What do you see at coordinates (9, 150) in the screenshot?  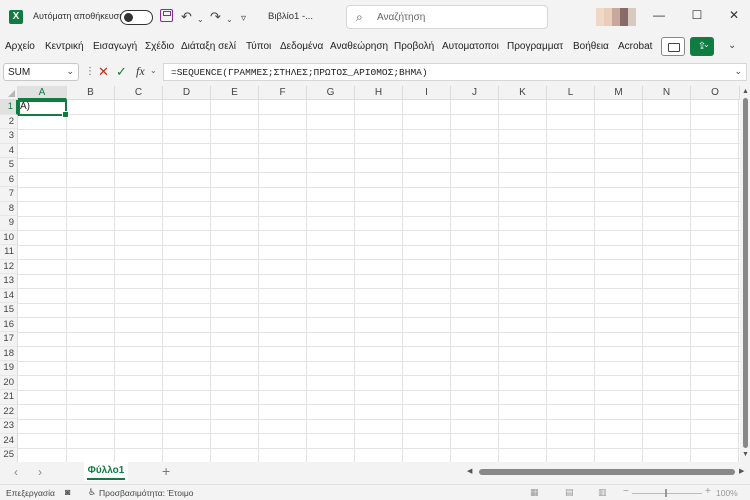 I see `row-header: 4` at bounding box center [9, 150].